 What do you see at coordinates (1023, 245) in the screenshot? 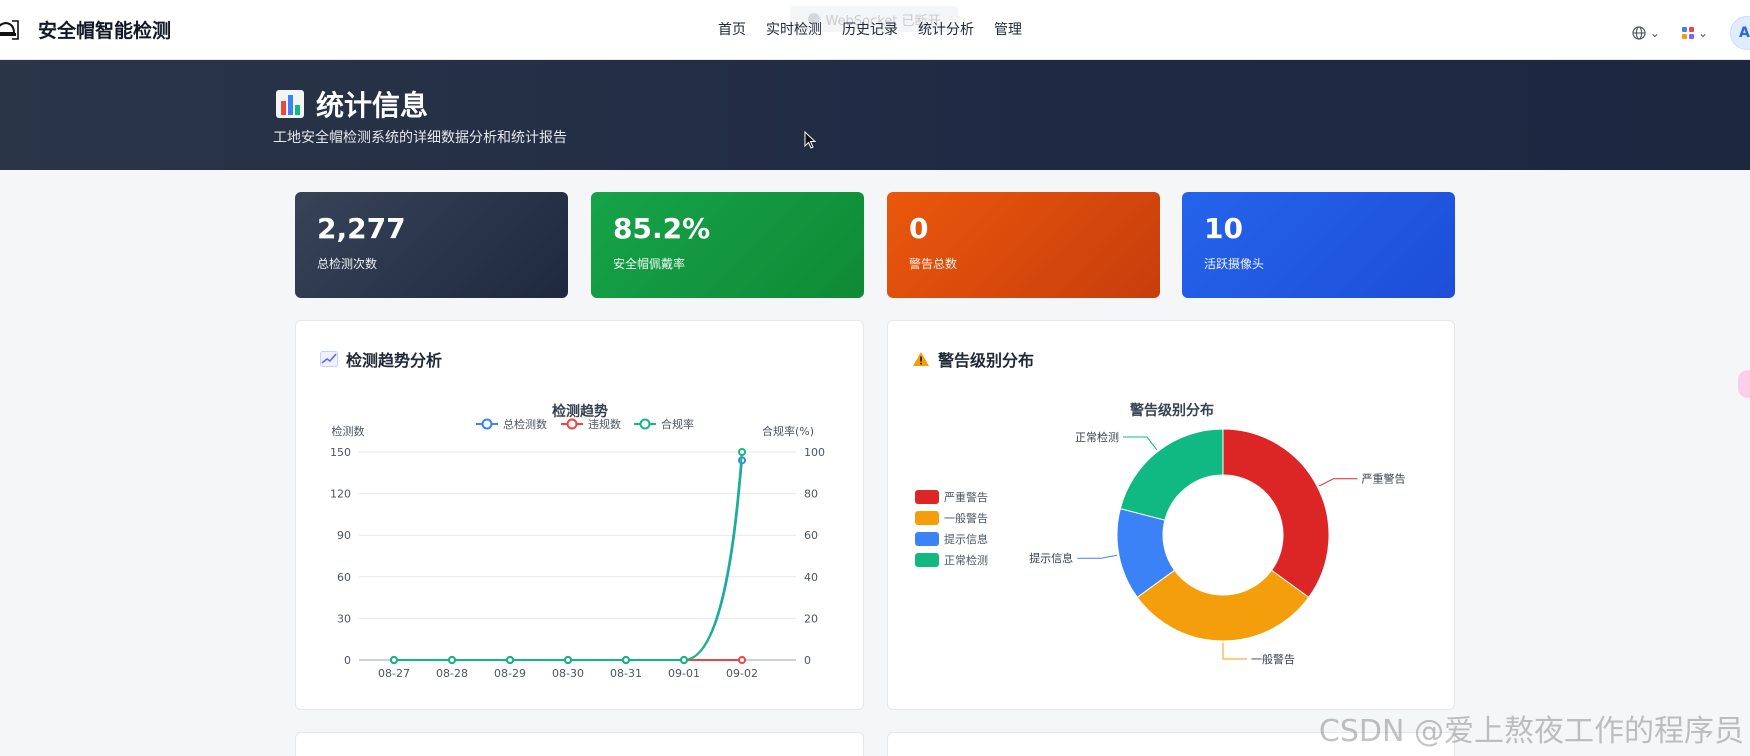
I see `stat-card-total-alerts: 0 警告总数` at bounding box center [1023, 245].